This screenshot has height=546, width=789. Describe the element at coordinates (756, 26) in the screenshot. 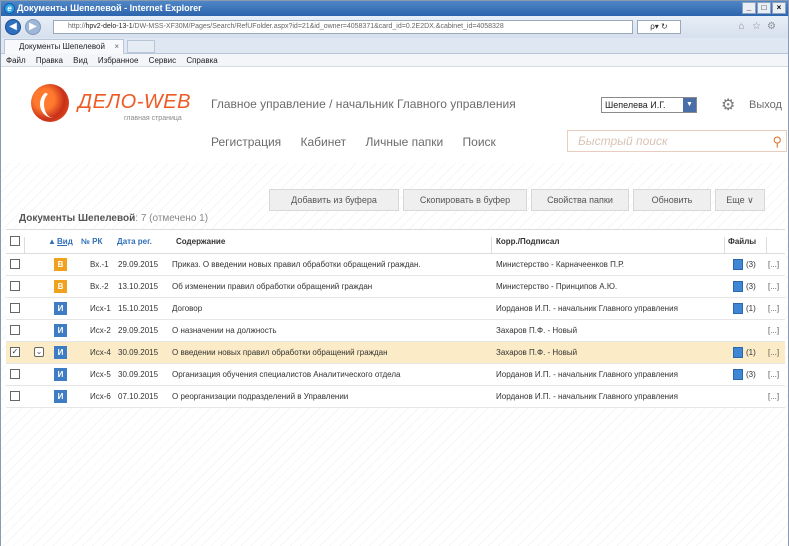

I see `favorites-star-icon: ☆` at that location.